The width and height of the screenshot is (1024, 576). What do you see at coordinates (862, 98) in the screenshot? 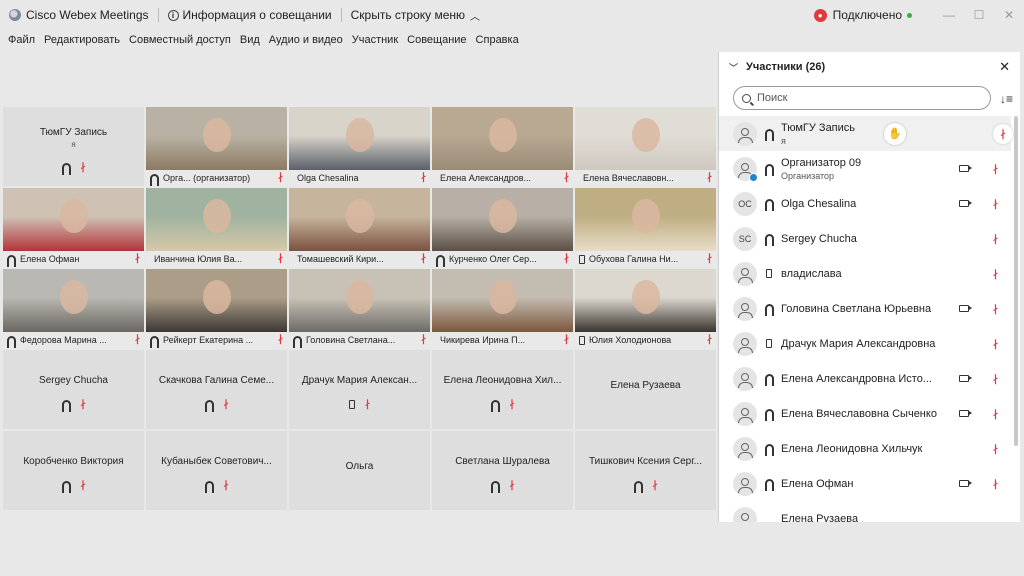
I see `search-input: Поиск` at bounding box center [862, 98].